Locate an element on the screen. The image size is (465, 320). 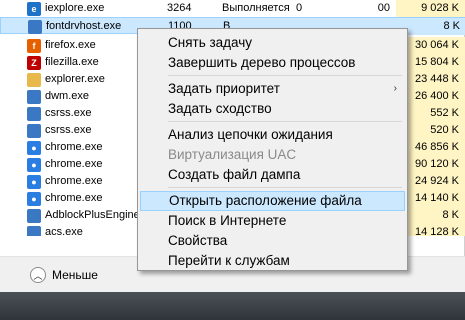
folder-icon is located at coordinates (34, 80).